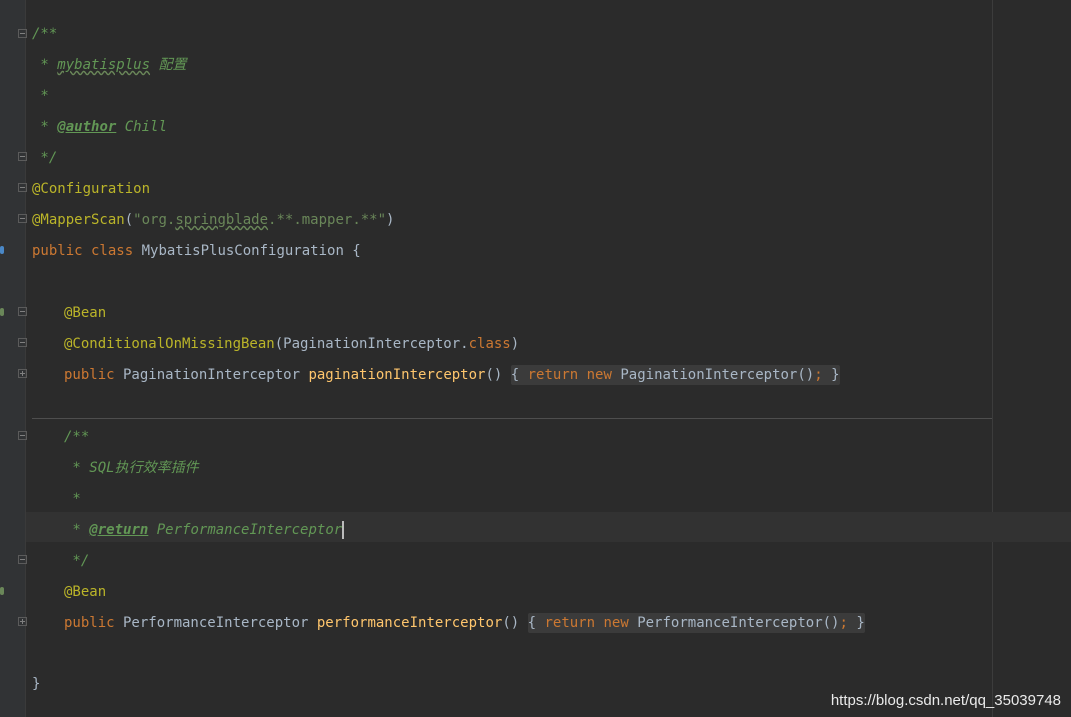  I want to click on code-text: PerformanceInterceptor(), so click(734, 623).